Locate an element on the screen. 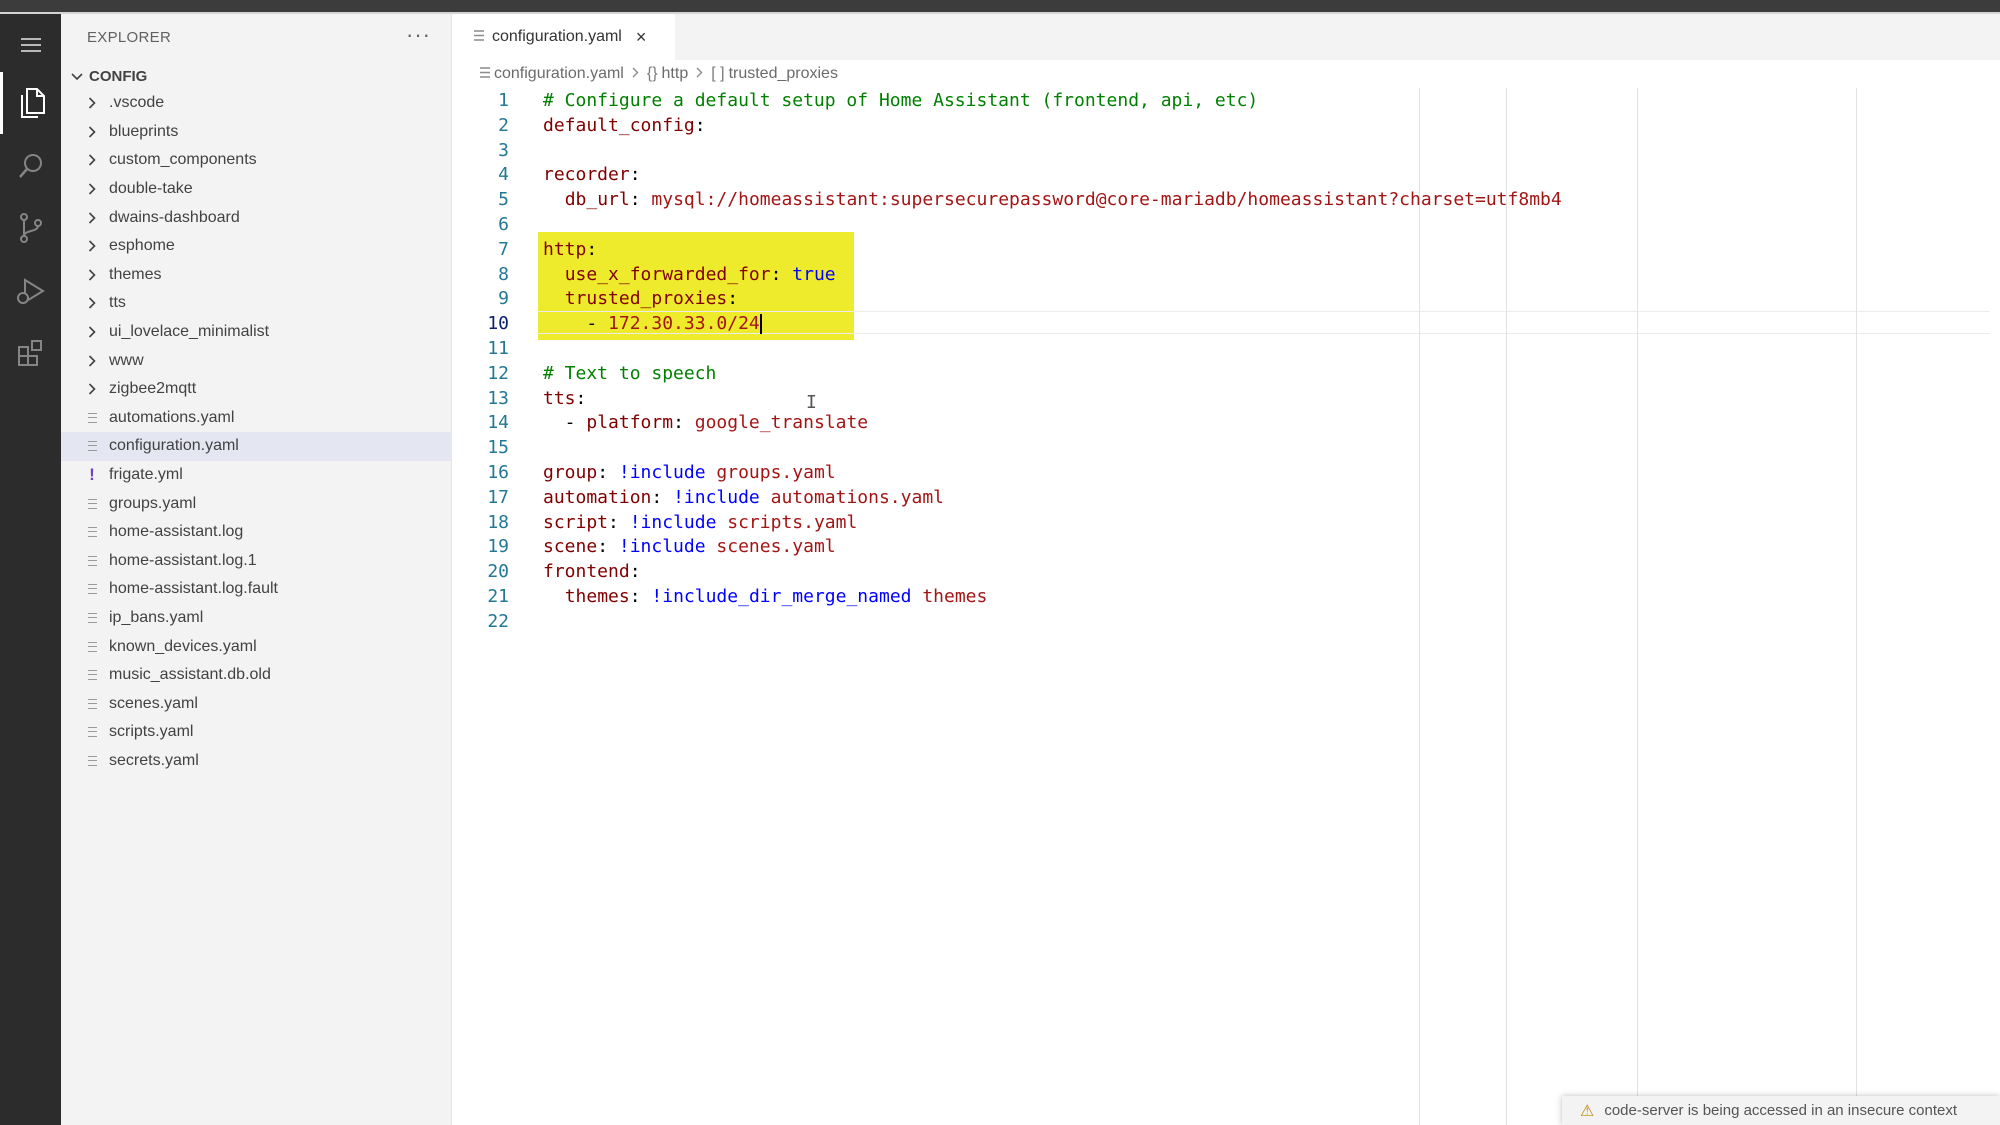 The height and width of the screenshot is (1125, 2000). line-text: script: !include scripts.yaml is located at coordinates (700, 523).